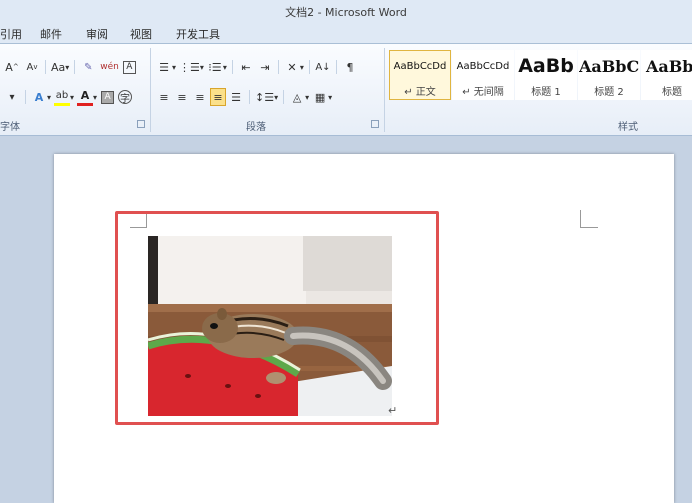  Describe the element at coordinates (236, 97) in the screenshot. I see `distributed-icon: ☰` at that location.